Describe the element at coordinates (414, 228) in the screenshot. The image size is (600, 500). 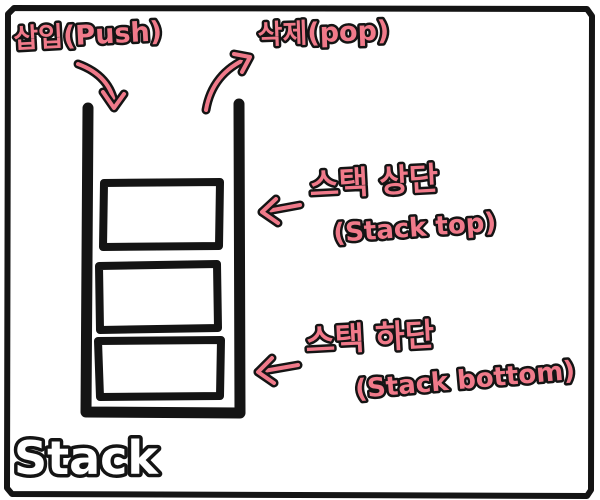
I see `stack-top-label-en: (Stack top)` at that location.